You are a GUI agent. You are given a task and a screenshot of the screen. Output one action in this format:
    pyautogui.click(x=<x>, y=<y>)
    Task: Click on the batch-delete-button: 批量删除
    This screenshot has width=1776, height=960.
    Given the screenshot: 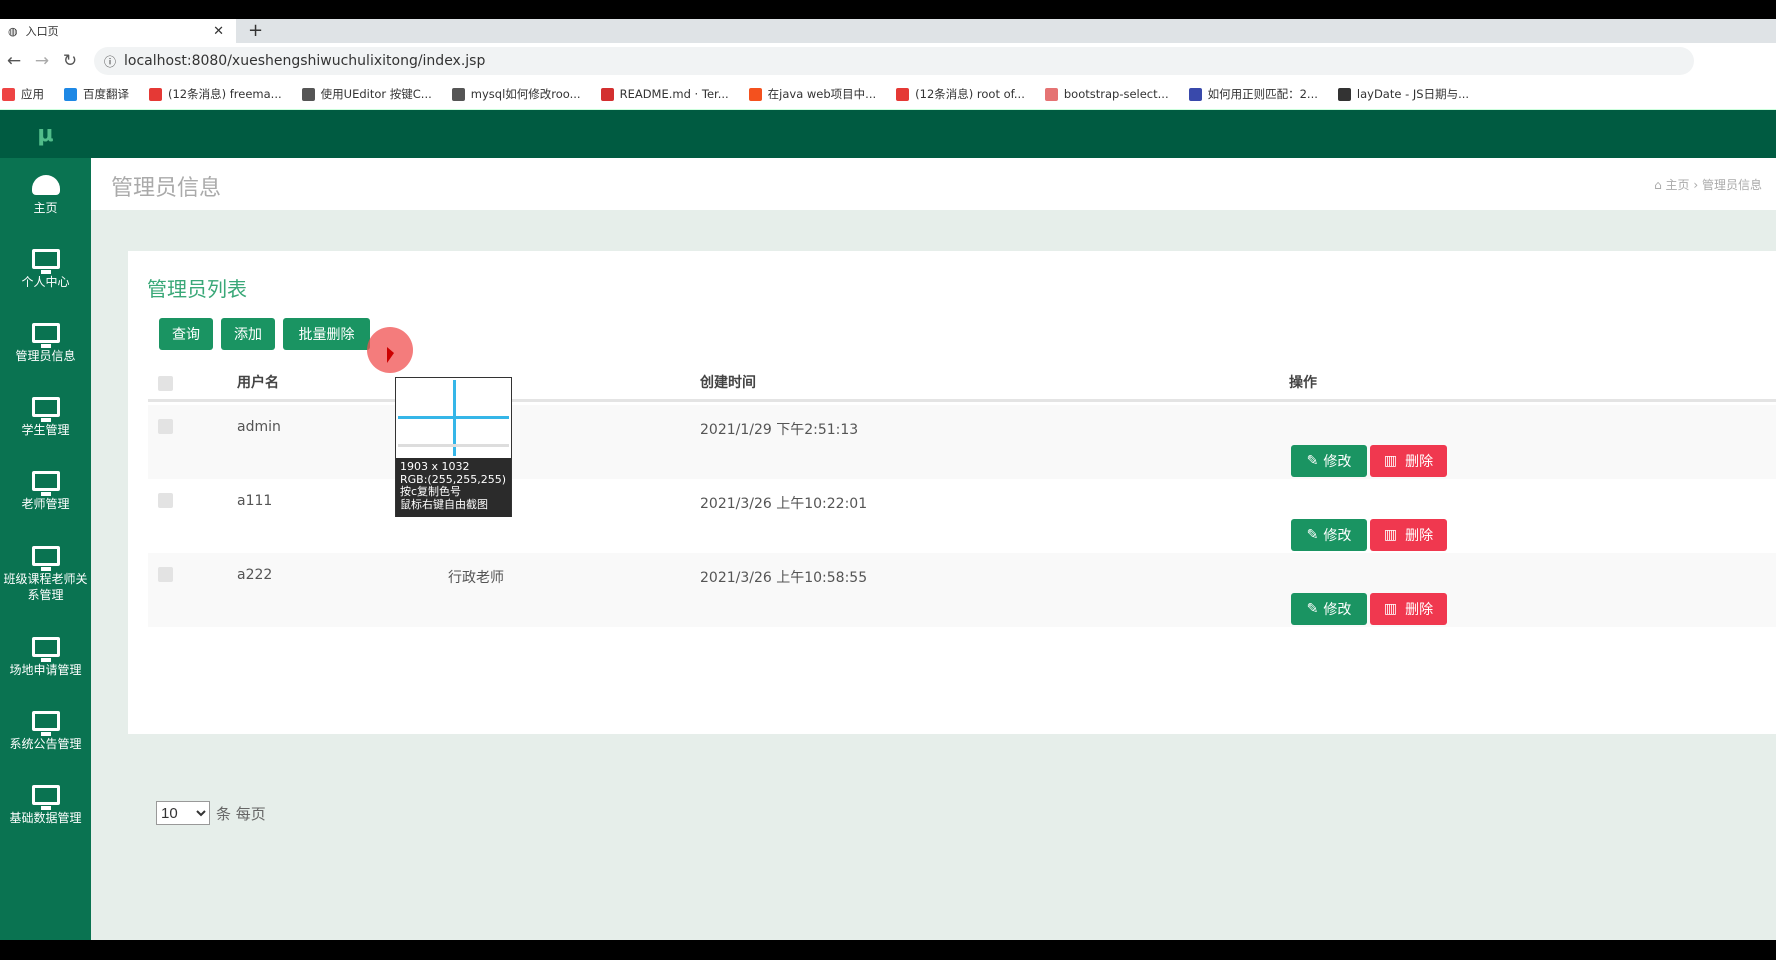 What is the action you would take?
    pyautogui.click(x=326, y=334)
    